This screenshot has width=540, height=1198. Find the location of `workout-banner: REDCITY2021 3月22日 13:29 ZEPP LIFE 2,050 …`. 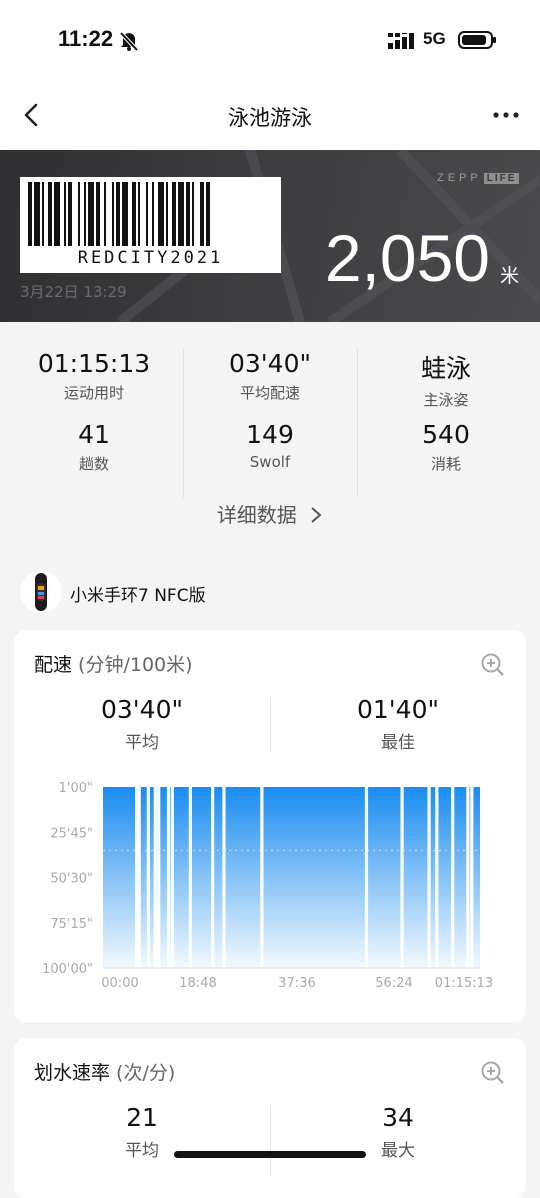

workout-banner: REDCITY2021 3月22日 13:29 ZEPP LIFE 2,050 … is located at coordinates (270, 236).